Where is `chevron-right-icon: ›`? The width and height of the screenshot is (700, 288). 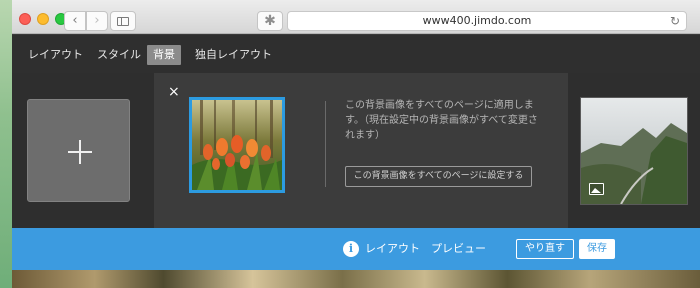
chevron-right-icon: › is located at coordinates (97, 20).